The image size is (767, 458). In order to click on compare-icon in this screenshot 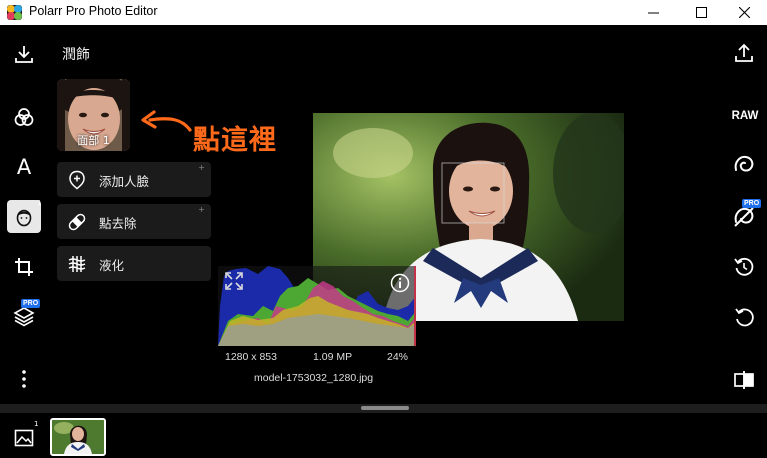, I will do `click(744, 380)`.